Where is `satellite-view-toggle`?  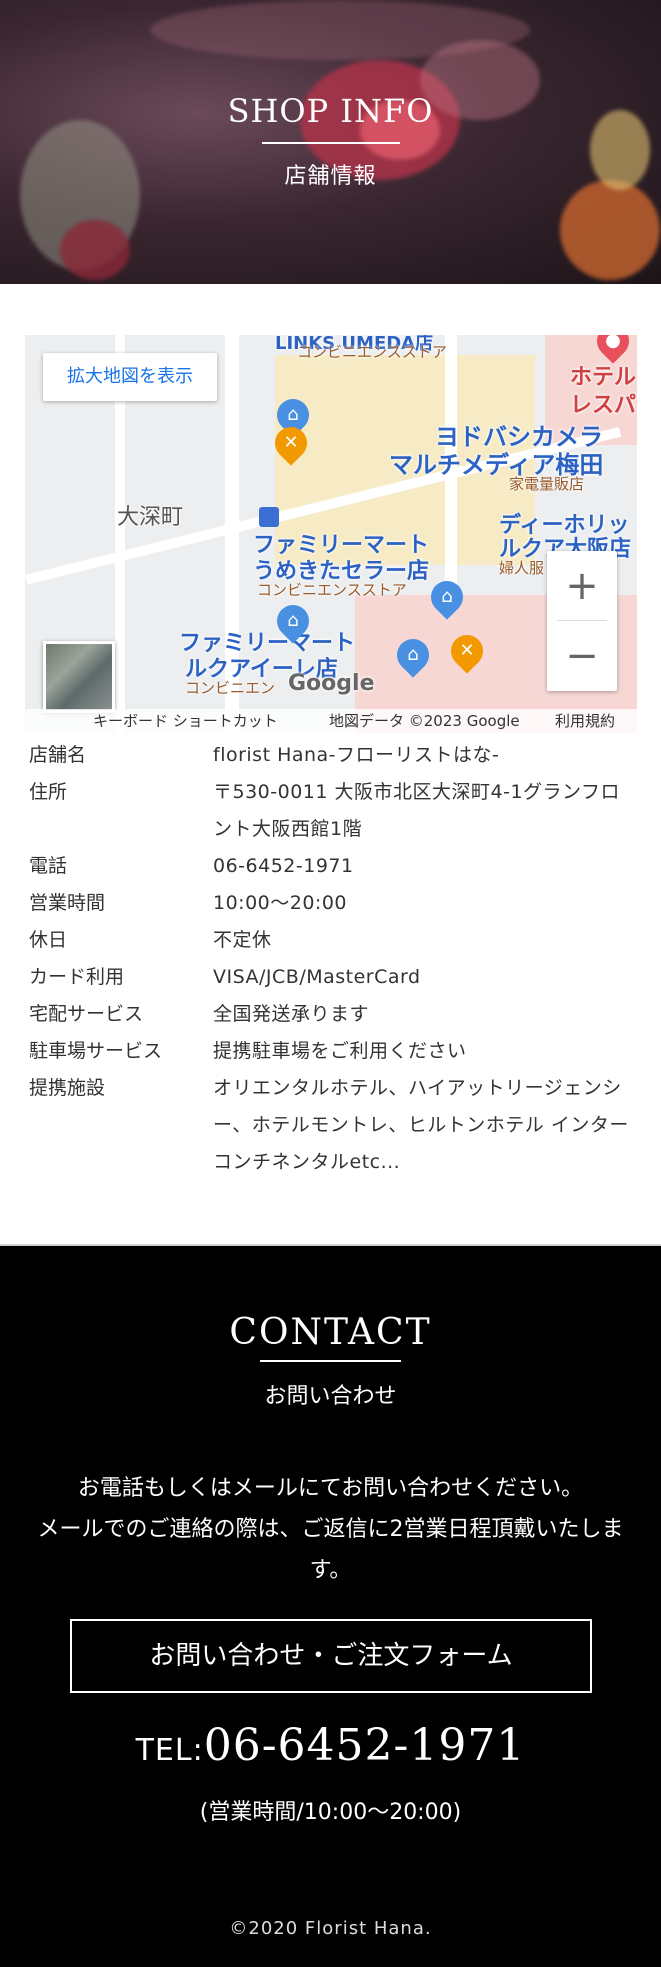
satellite-view-toggle is located at coordinates (79, 677).